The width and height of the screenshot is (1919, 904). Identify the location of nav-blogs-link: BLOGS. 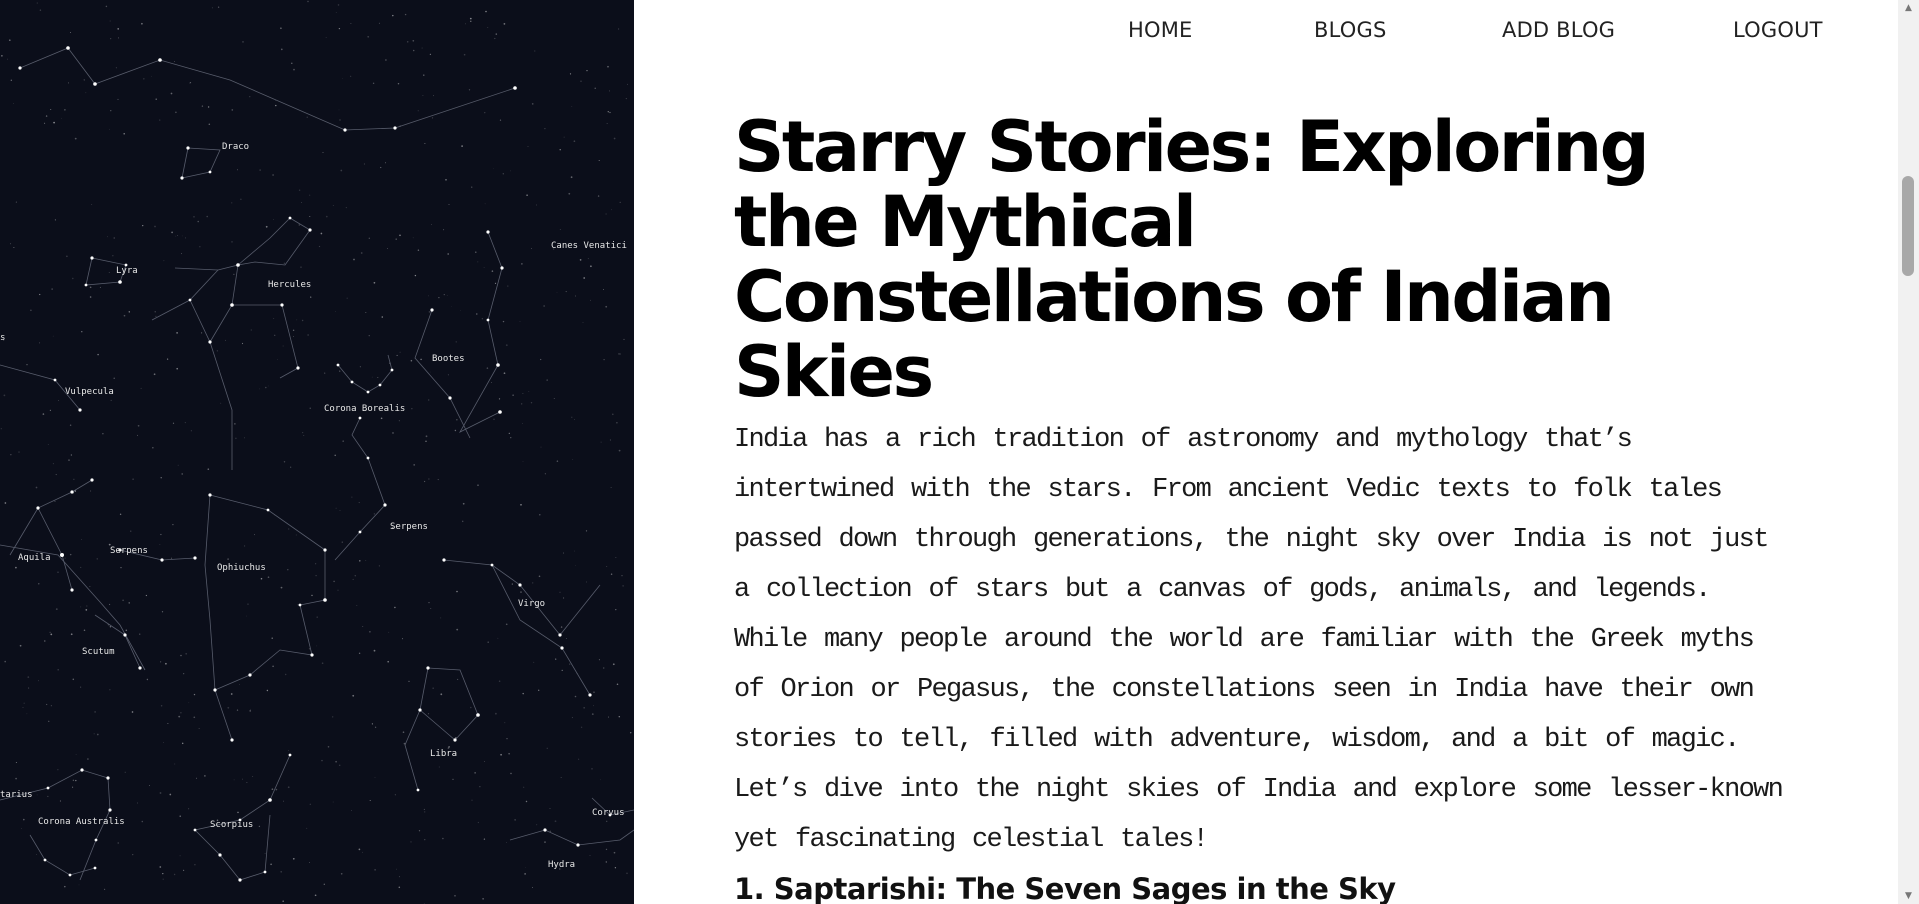
(1350, 30).